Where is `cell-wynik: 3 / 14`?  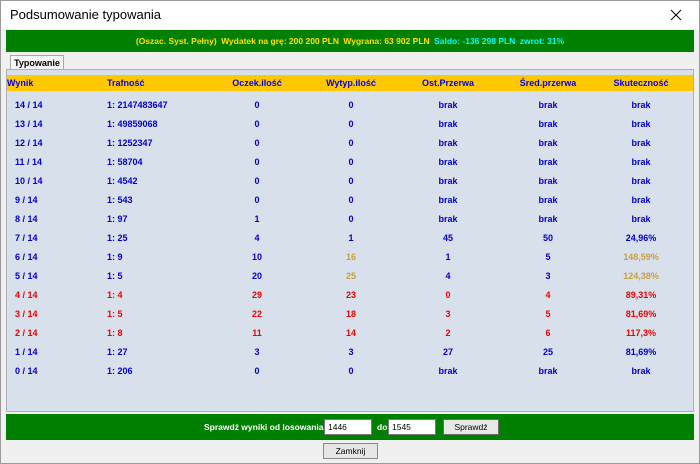 cell-wynik: 3 / 14 is located at coordinates (26, 314).